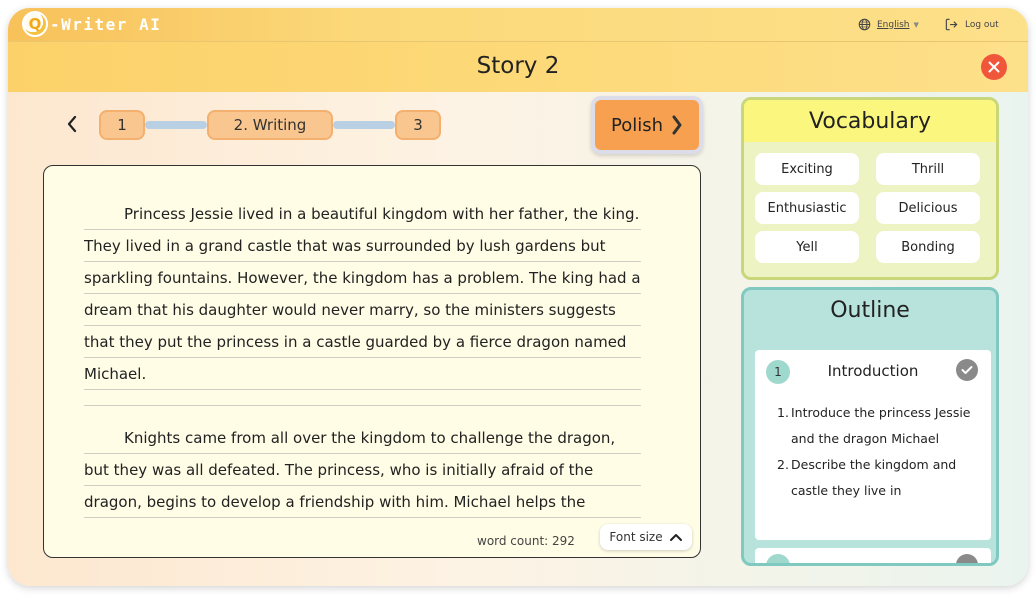 The image size is (1036, 598). I want to click on polish-label: Polish, so click(636, 125).